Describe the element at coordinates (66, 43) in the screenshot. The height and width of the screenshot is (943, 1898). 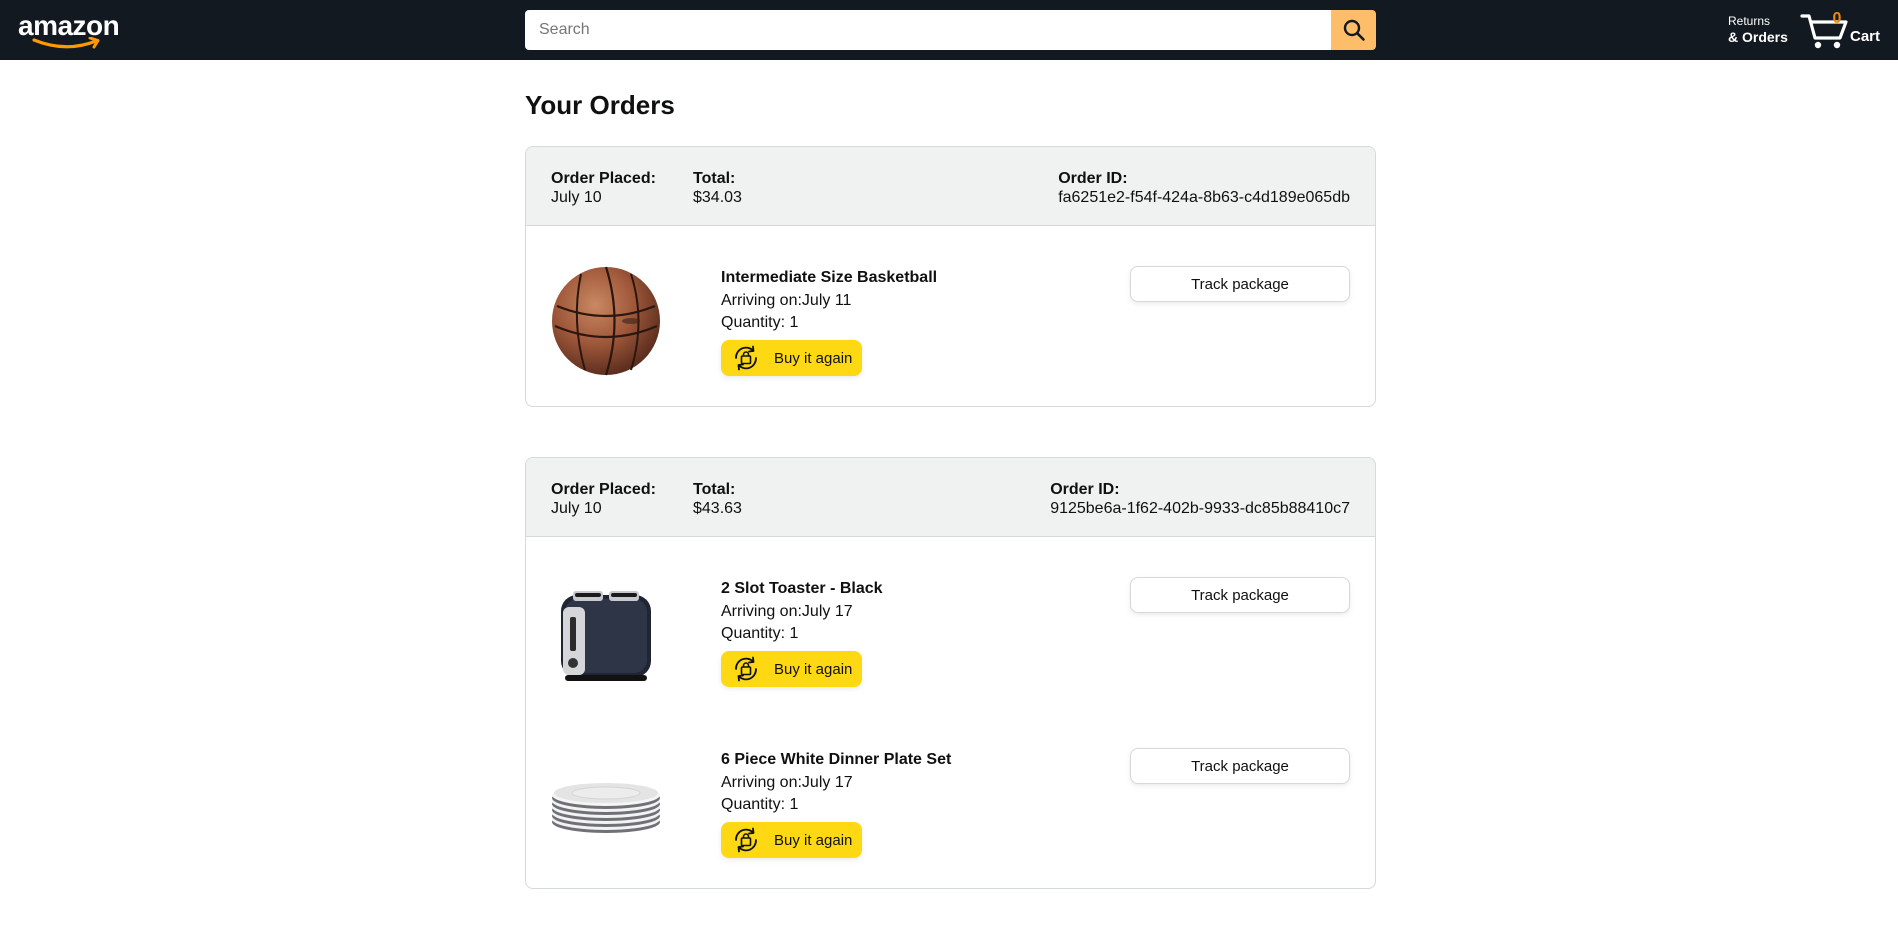
I see `logo-smile-icon` at that location.